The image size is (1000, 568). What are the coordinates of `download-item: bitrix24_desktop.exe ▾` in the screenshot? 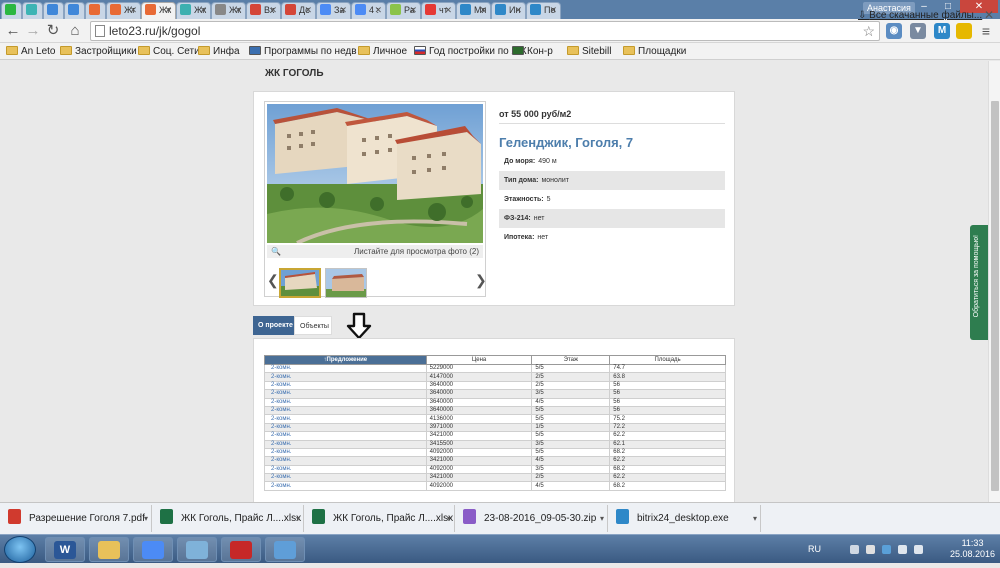 It's located at (684, 518).